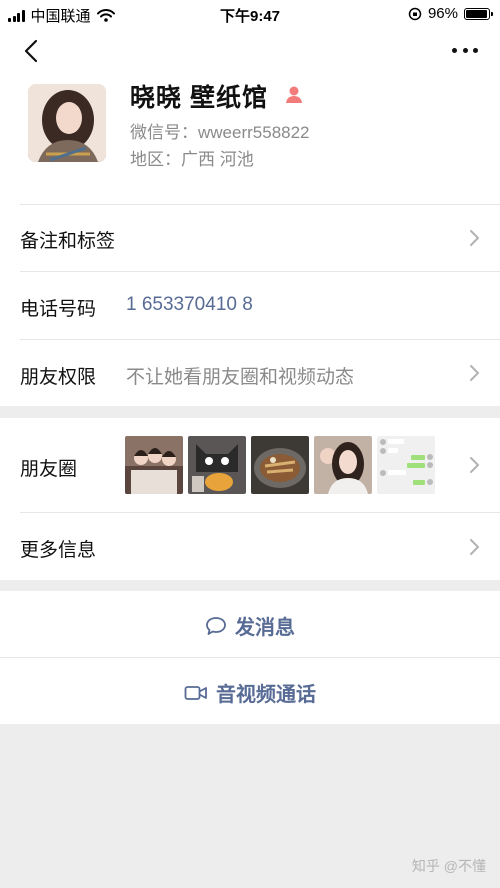 The height and width of the screenshot is (888, 500). What do you see at coordinates (294, 94) in the screenshot?
I see `female-icon` at bounding box center [294, 94].